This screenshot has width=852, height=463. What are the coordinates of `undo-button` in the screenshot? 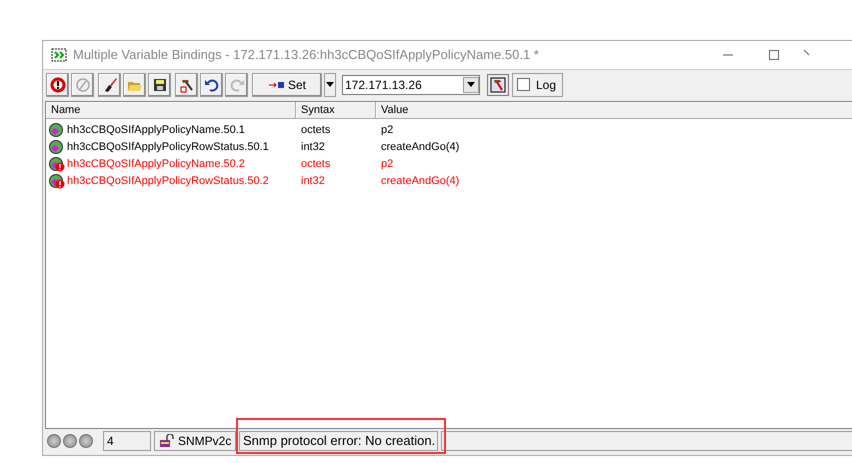 It's located at (211, 84).